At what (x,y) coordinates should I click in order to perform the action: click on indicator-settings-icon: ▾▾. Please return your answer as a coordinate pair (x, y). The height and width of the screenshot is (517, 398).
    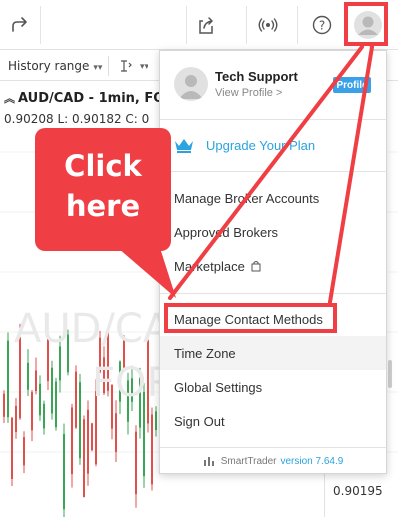
    Looking at the image, I should click on (134, 67).